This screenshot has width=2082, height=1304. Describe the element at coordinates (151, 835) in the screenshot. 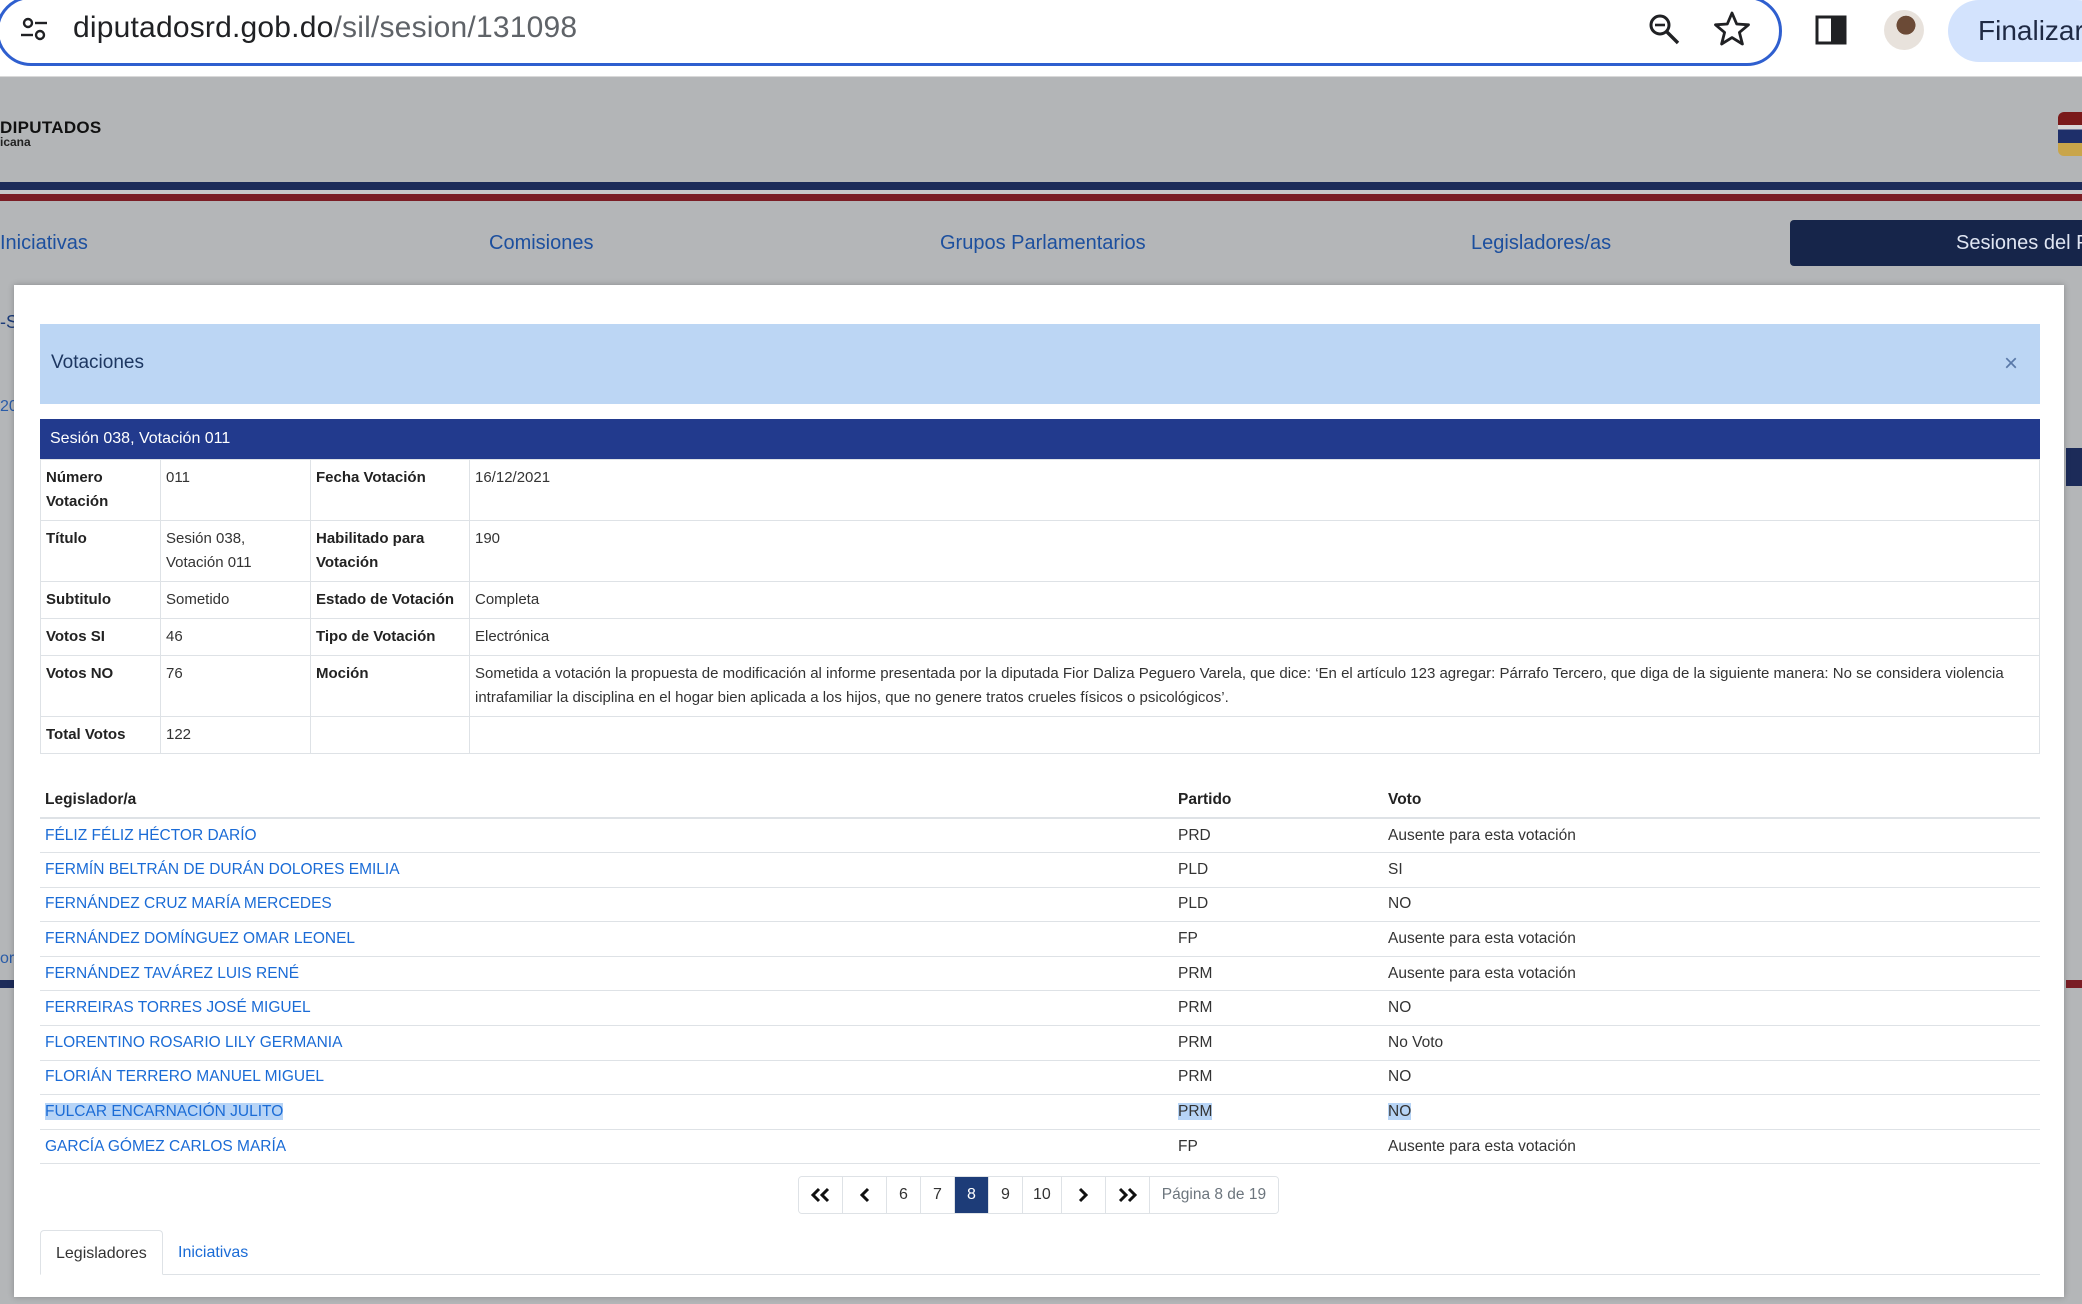

I see `legislator-link: FÉLIZ FÉLIZ HÉCTOR DARÍO` at that location.